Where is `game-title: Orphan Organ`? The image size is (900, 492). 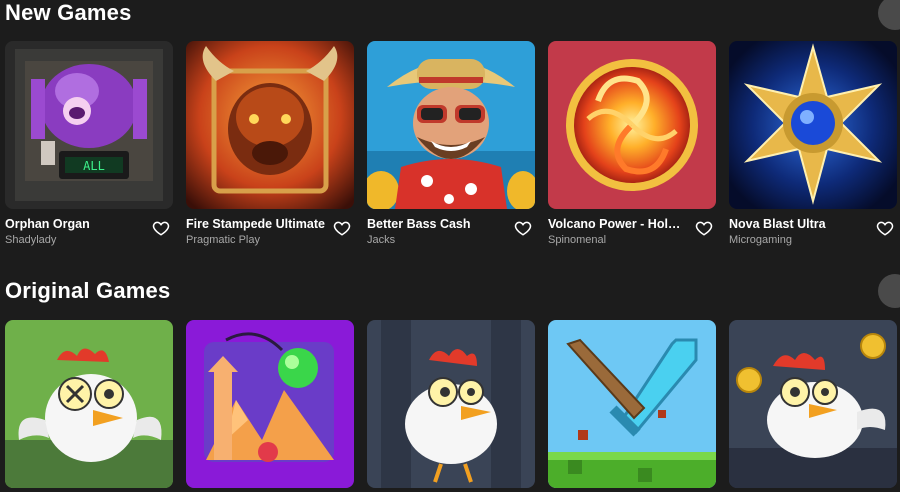 game-title: Orphan Organ is located at coordinates (75, 224).